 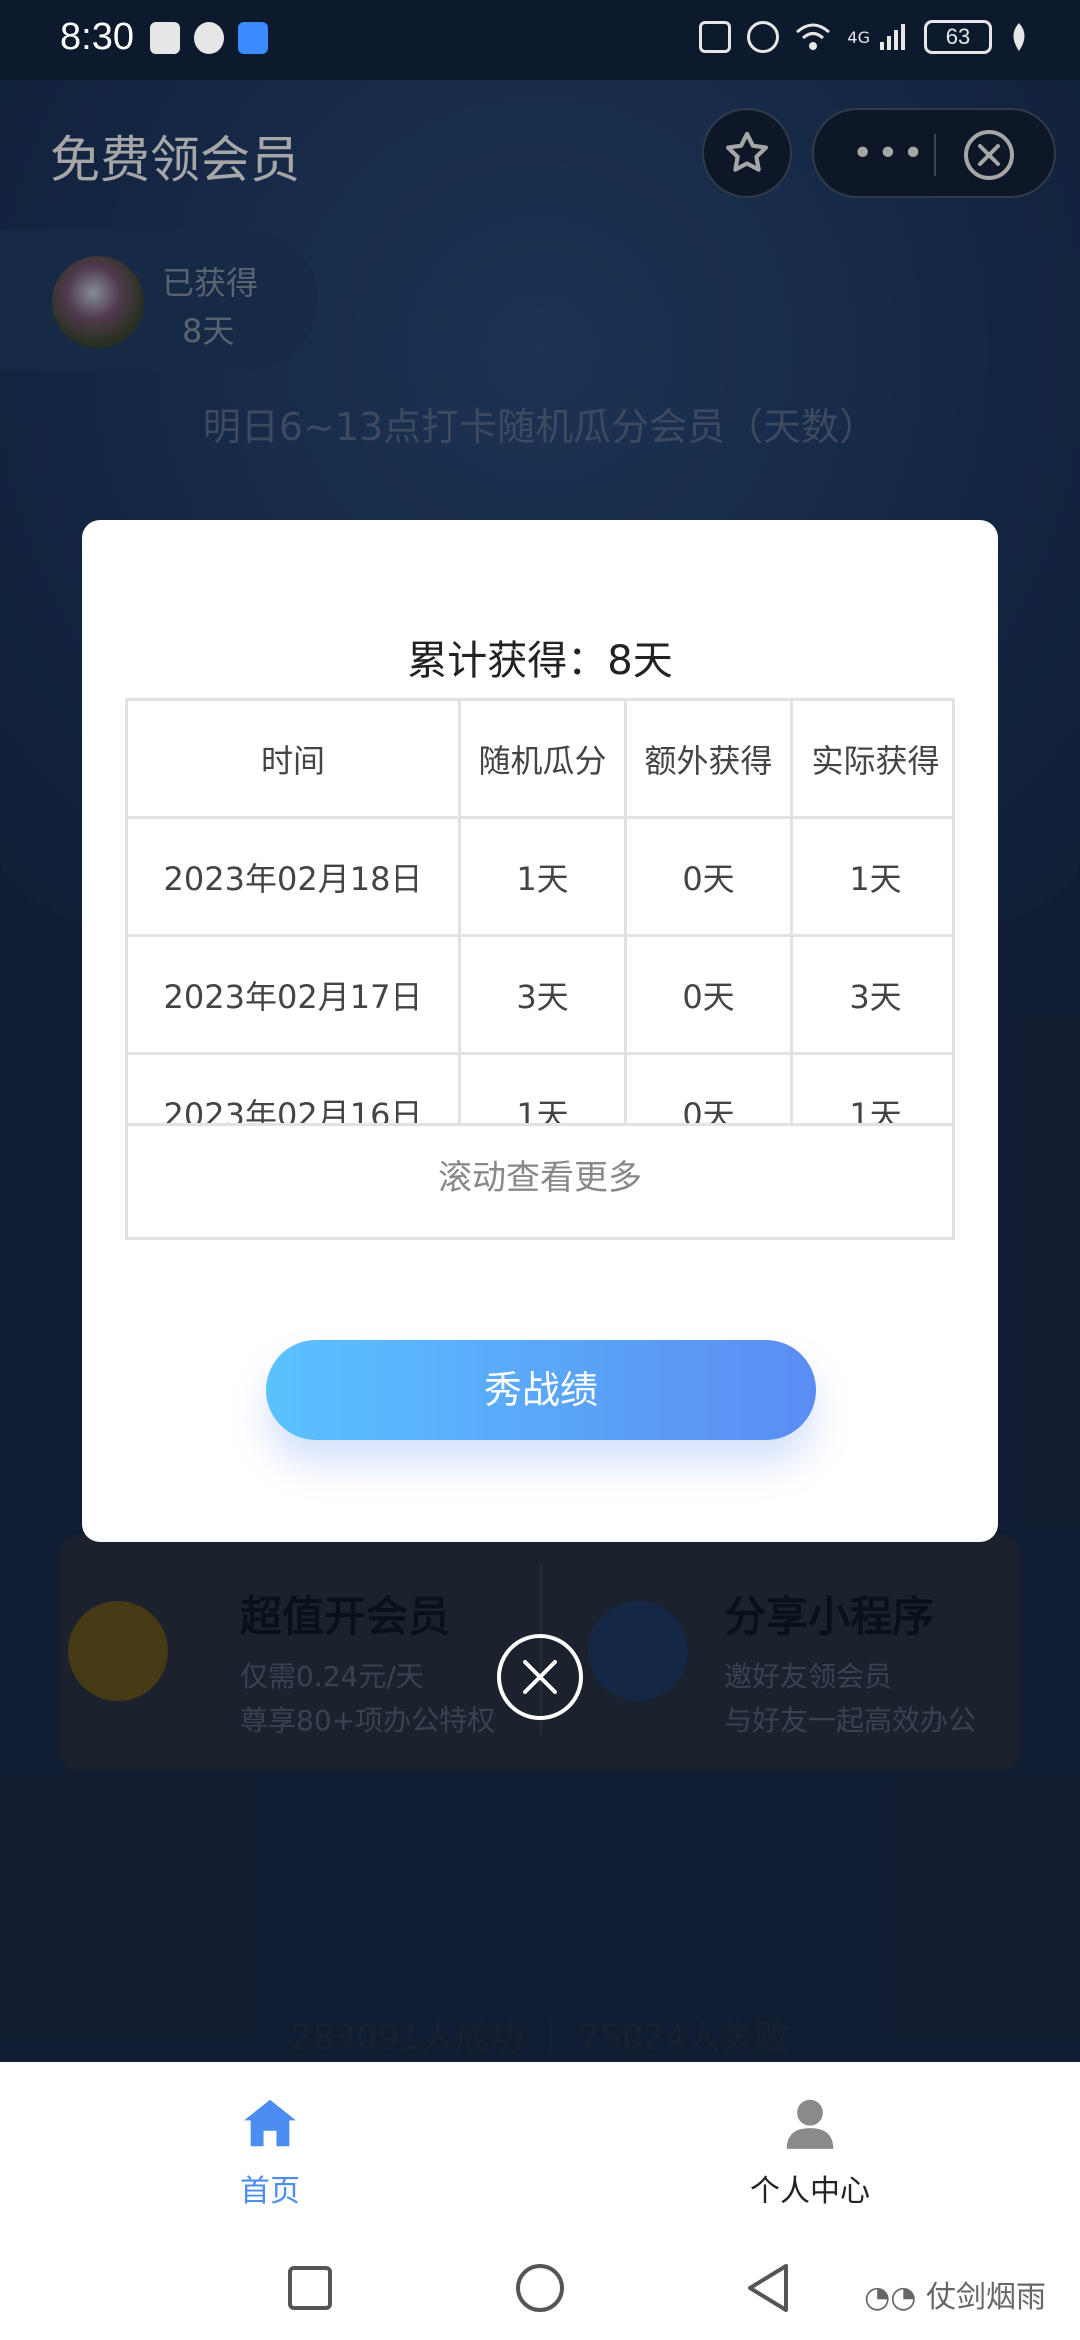 I want to click on recents-icon, so click(x=310, y=2288).